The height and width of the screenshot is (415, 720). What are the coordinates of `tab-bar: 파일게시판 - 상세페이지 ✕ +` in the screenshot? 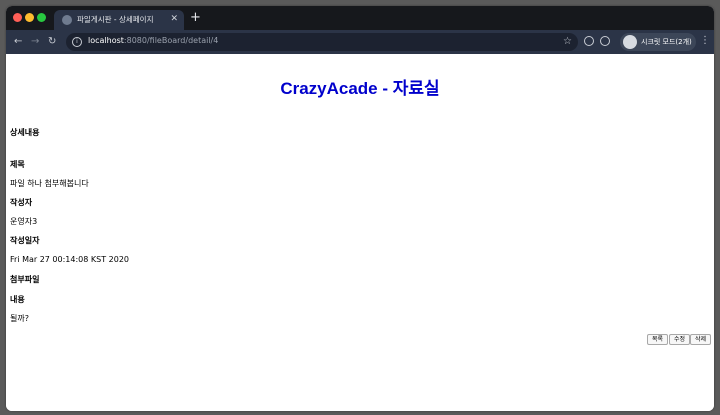 It's located at (360, 18).